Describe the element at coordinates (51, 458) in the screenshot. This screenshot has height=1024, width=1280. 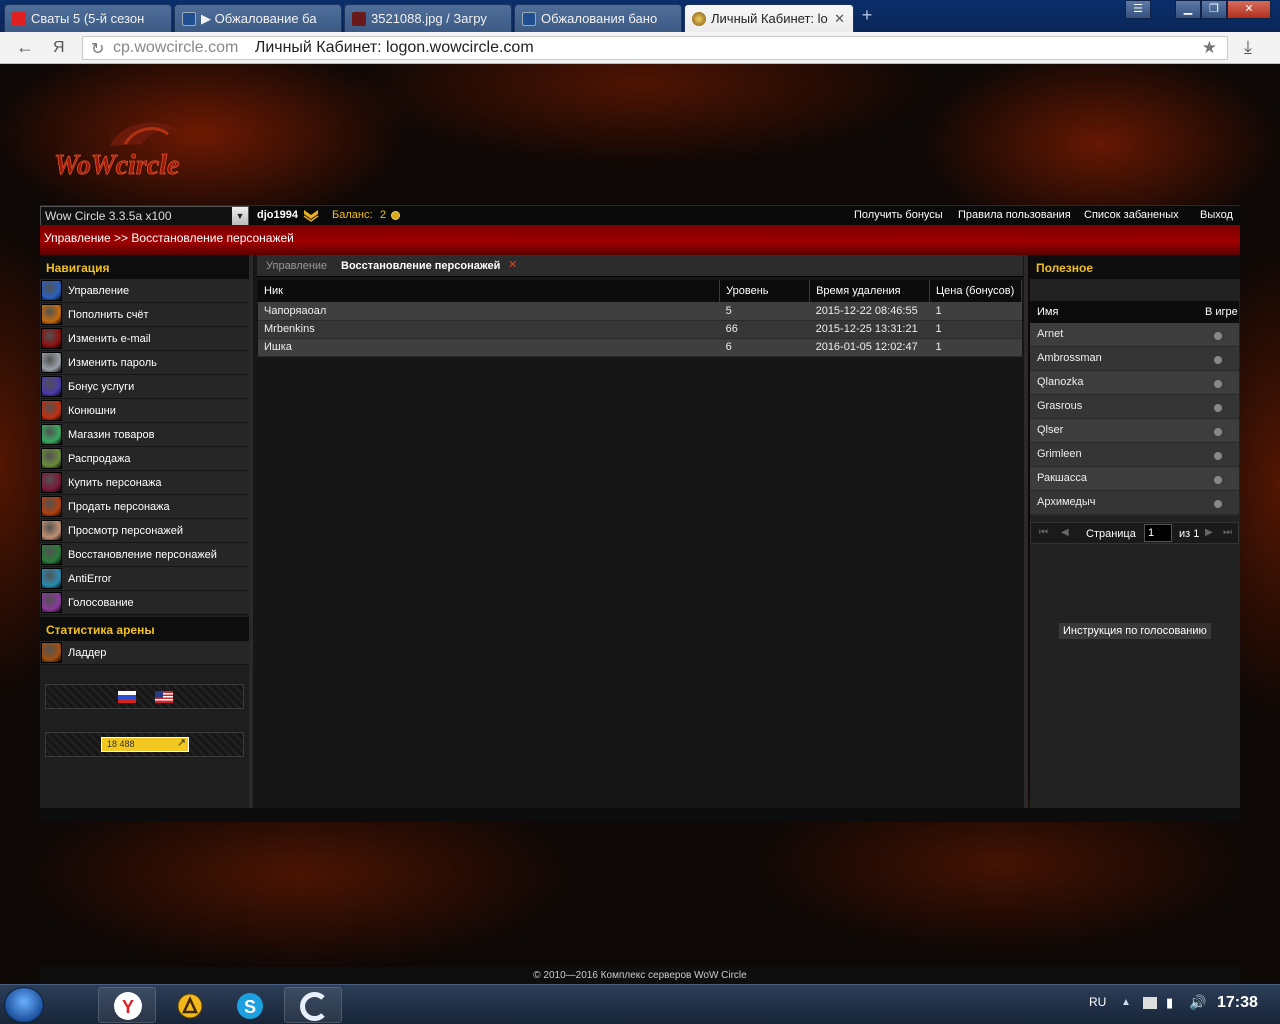
I see `sale-icon` at that location.